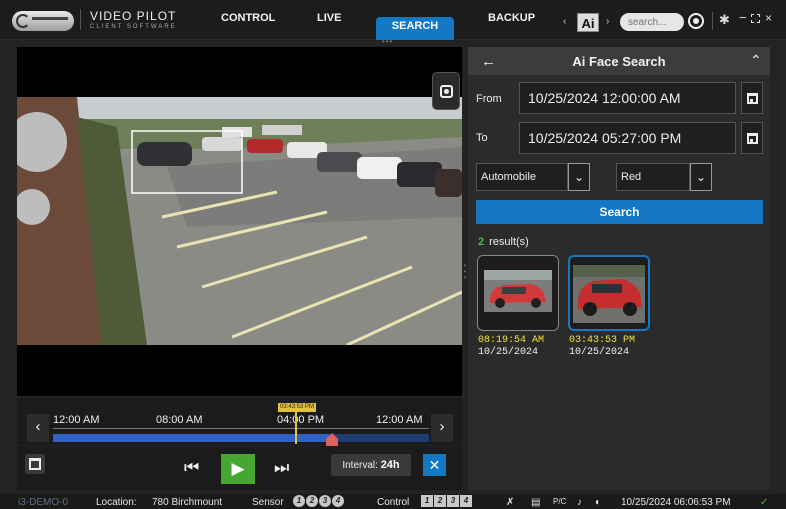  Describe the element at coordinates (489, 99) in the screenshot. I see `from-label: From` at that location.